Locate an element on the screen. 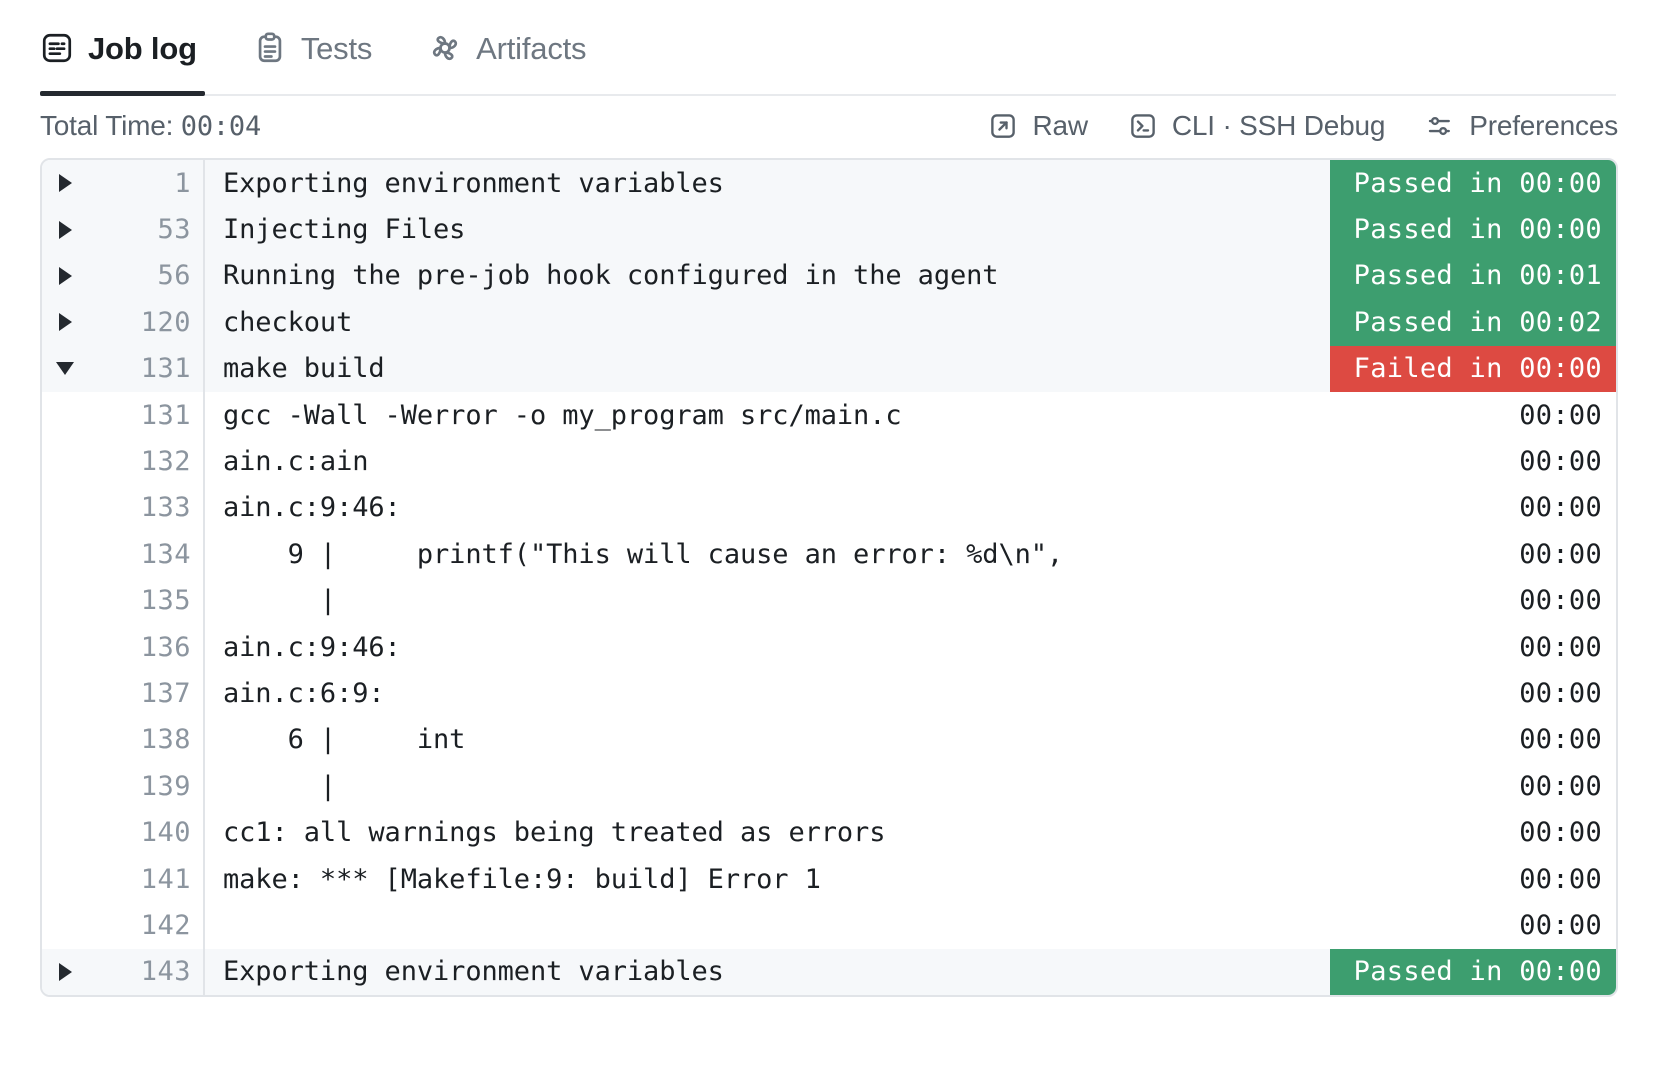 Image resolution: width=1656 pixels, height=1088 pixels. log-gutter: 1 is located at coordinates (123, 183).